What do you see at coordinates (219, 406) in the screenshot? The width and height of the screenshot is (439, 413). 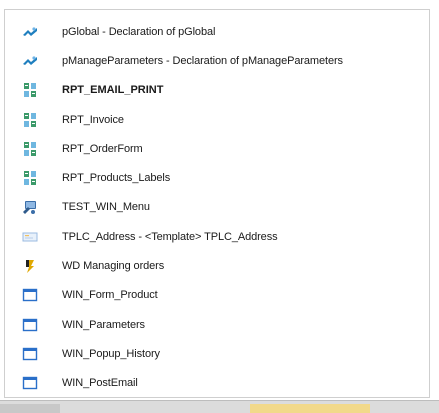 I see `status-bar-strip` at bounding box center [219, 406].